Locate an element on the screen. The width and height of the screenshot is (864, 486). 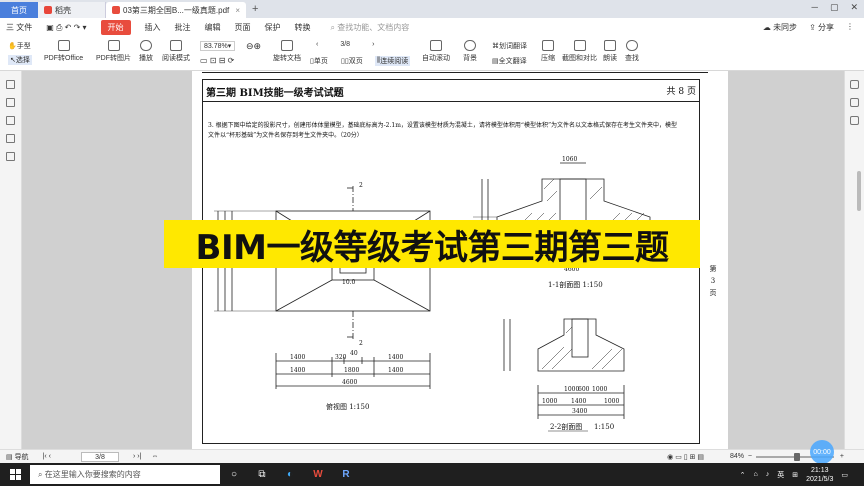
fit-page-icon: ▭ ⊡ ⊟ ⟳ is located at coordinates (217, 60).